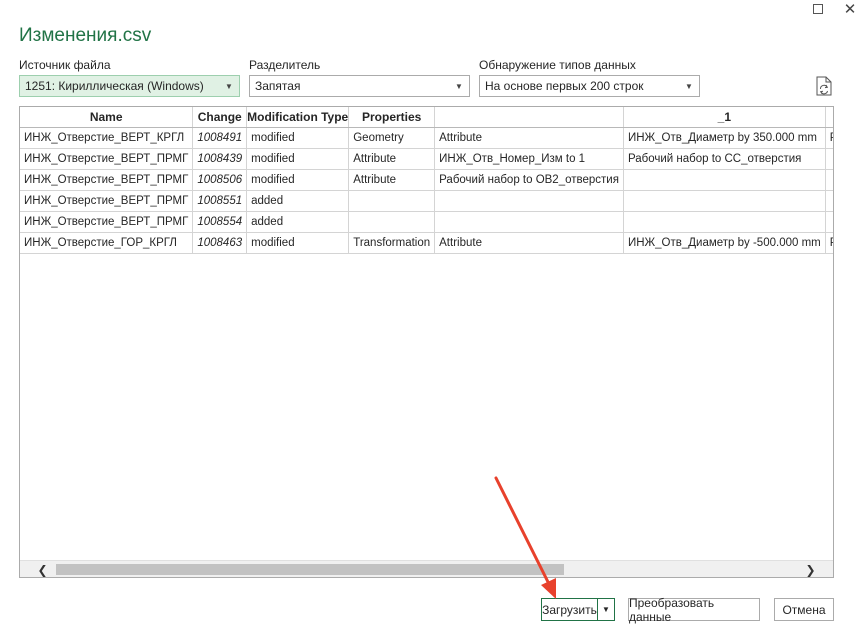  I want to click on column-header-modification-type: Modification Type, so click(298, 117).